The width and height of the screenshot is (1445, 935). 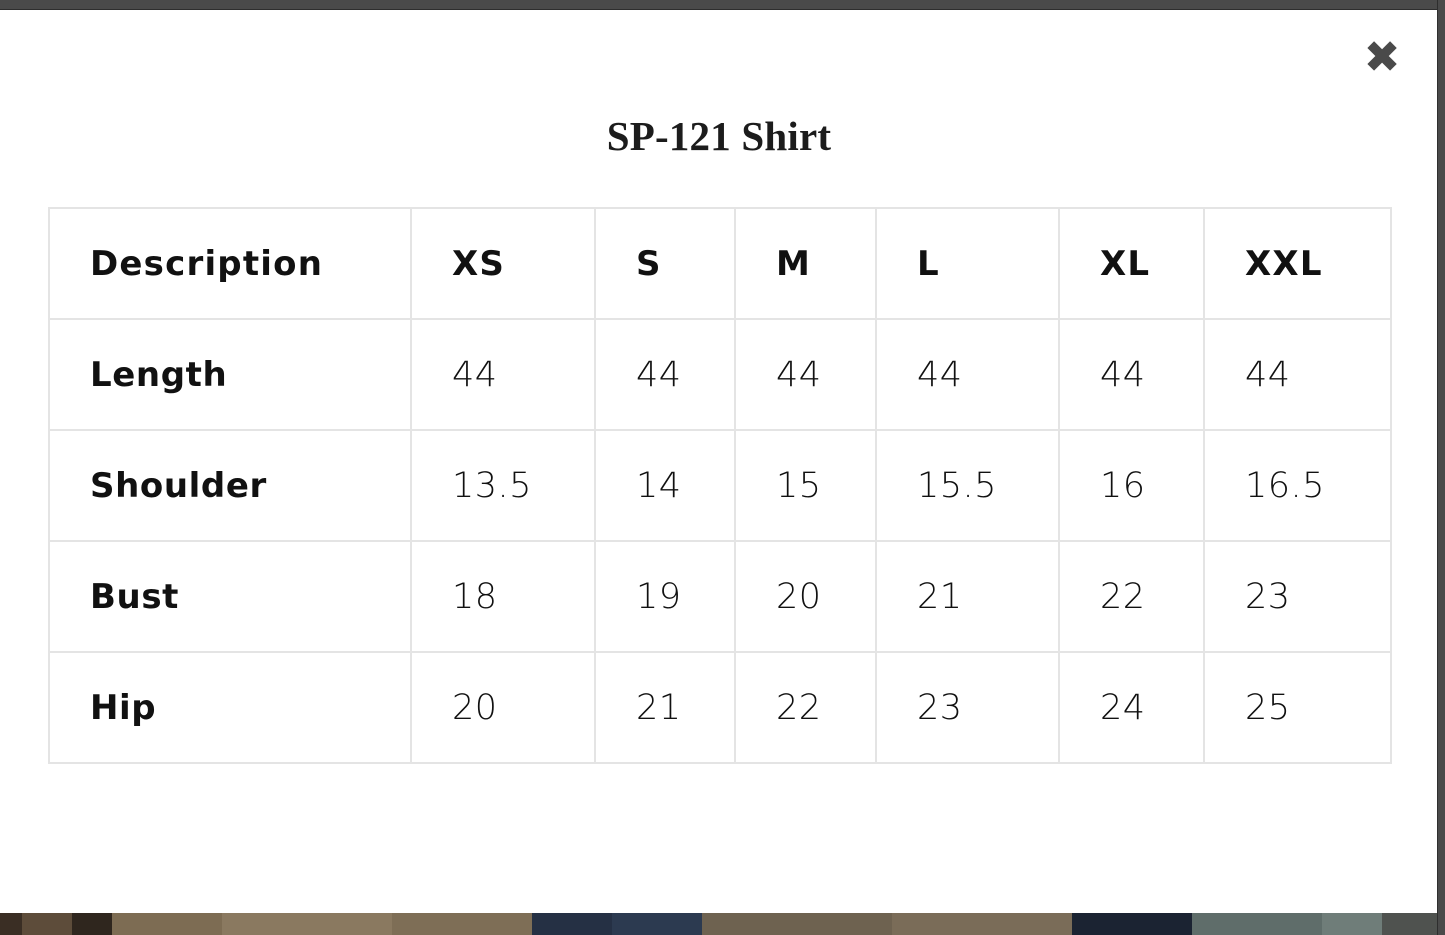 I want to click on table-row: Bust 18 19 20 21 22 23, so click(x=720, y=596).